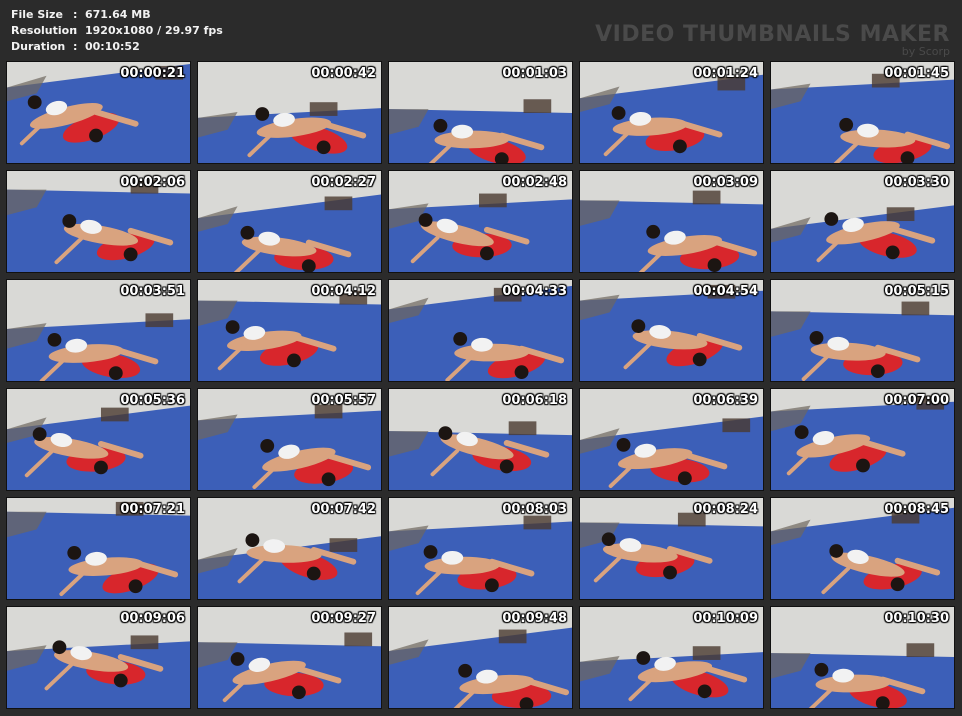 This screenshot has height=716, width=962. What do you see at coordinates (862, 439) in the screenshot?
I see `thumbnail: 00:07:00` at bounding box center [862, 439].